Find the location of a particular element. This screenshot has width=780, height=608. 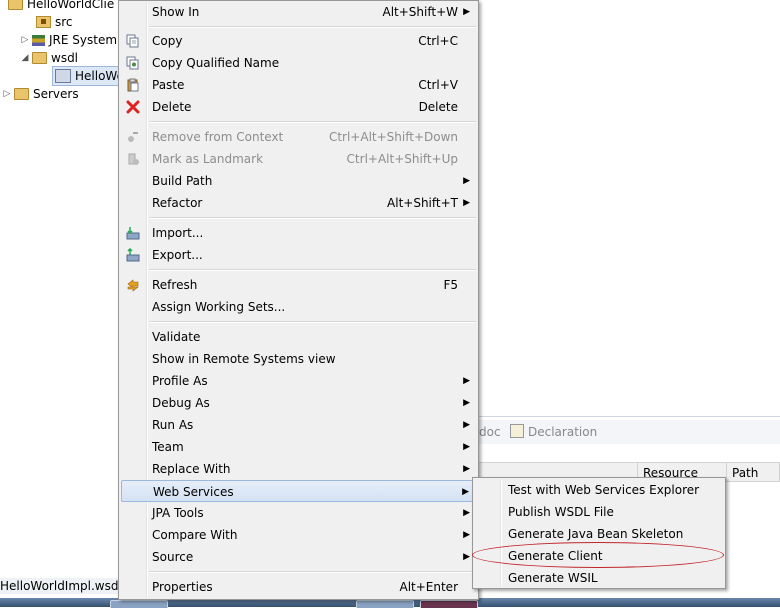

import-icon is located at coordinates (133, 233).